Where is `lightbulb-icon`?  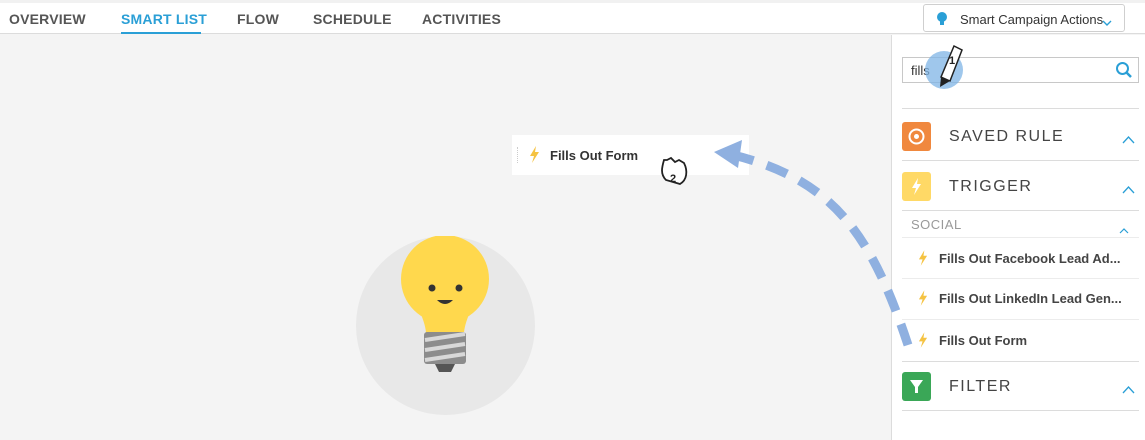
lightbulb-icon is located at coordinates (942, 21).